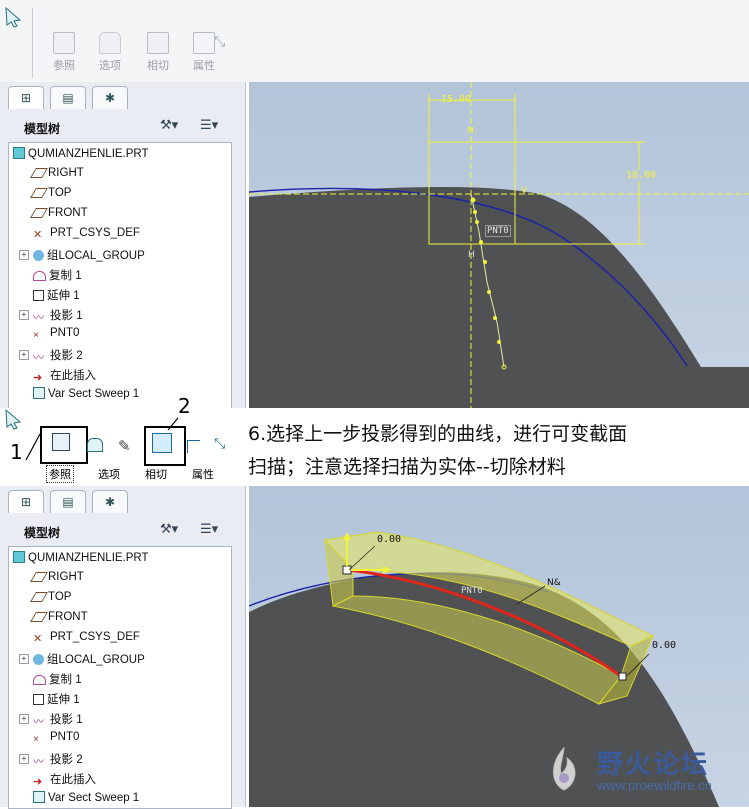  Describe the element at coordinates (38, 318) in the screenshot. I see `projection-icon: 〰` at that location.